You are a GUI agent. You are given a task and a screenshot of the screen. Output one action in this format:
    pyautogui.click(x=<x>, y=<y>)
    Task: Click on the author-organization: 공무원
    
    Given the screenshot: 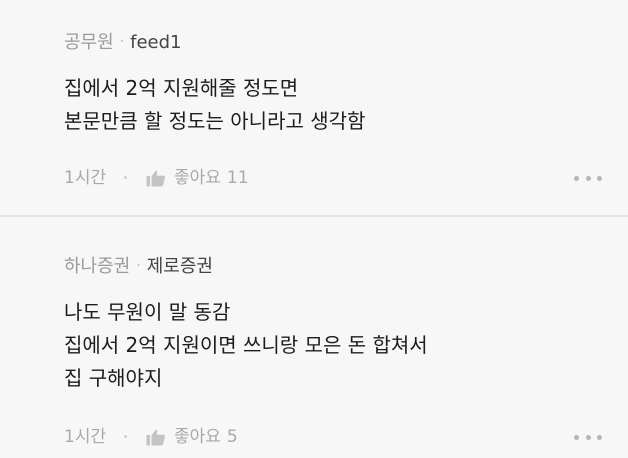 What is the action you would take?
    pyautogui.click(x=89, y=42)
    